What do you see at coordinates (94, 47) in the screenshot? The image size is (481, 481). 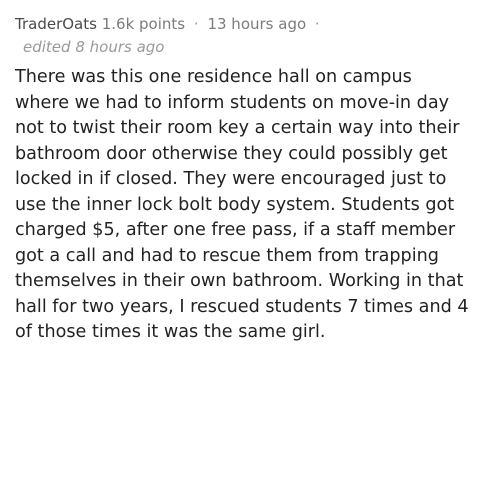 I see `comment-edited-note: edited 8 hours ago` at bounding box center [94, 47].